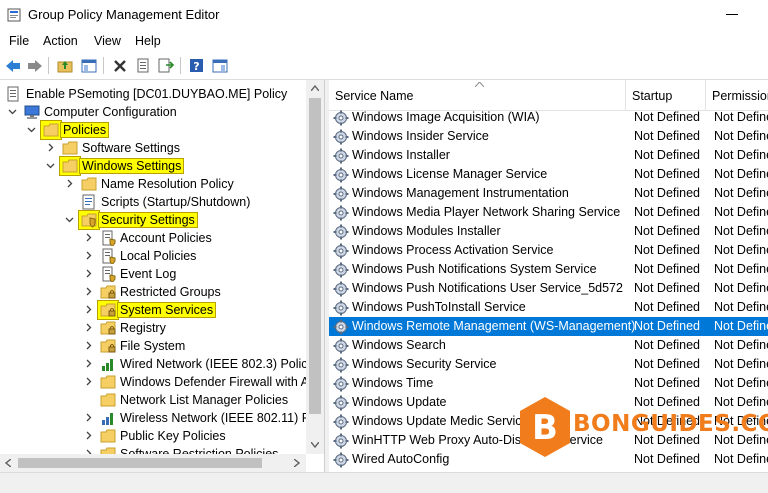 The height and width of the screenshot is (493, 768). Describe the element at coordinates (548, 383) in the screenshot. I see `service-row: Windows Time Not Defined Not Defined` at that location.